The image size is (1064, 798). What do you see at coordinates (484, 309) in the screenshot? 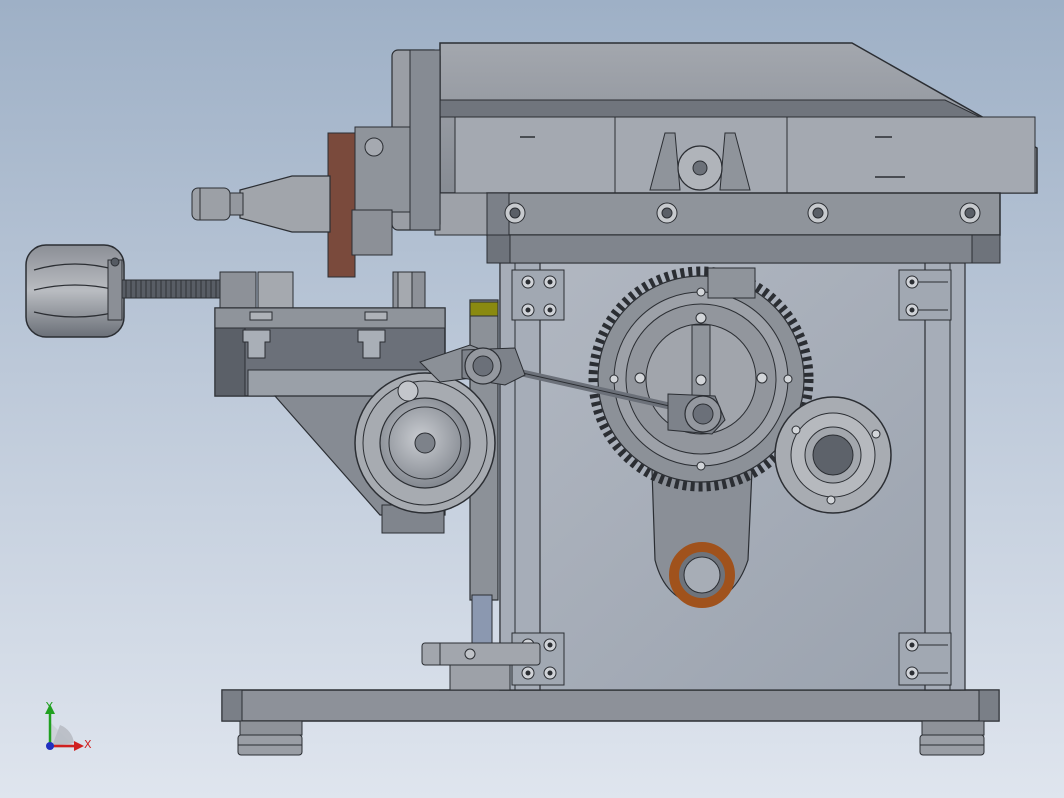
I see `yellow-marker` at bounding box center [484, 309].